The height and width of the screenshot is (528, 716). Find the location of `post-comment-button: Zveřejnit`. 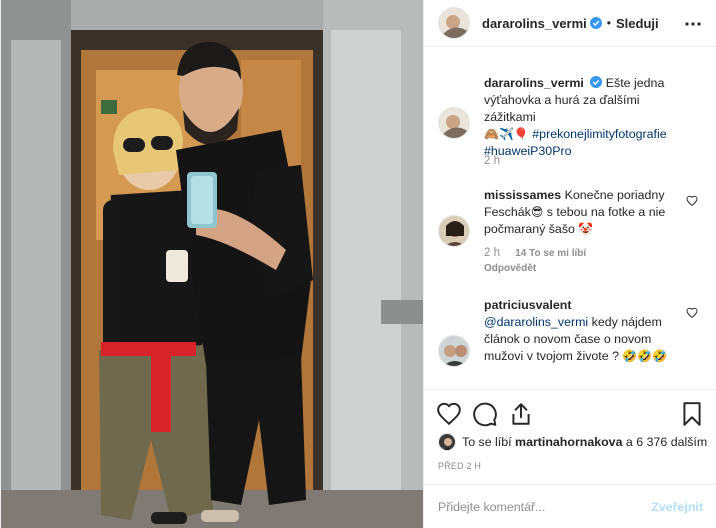

post-comment-button: Zveřejnit is located at coordinates (677, 507).